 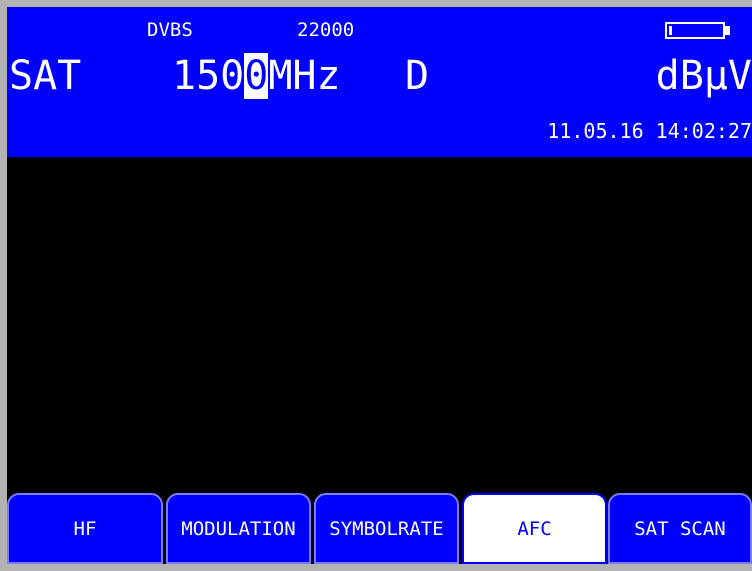 I want to click on softkey-modulation: MODULATION, so click(x=238, y=528).